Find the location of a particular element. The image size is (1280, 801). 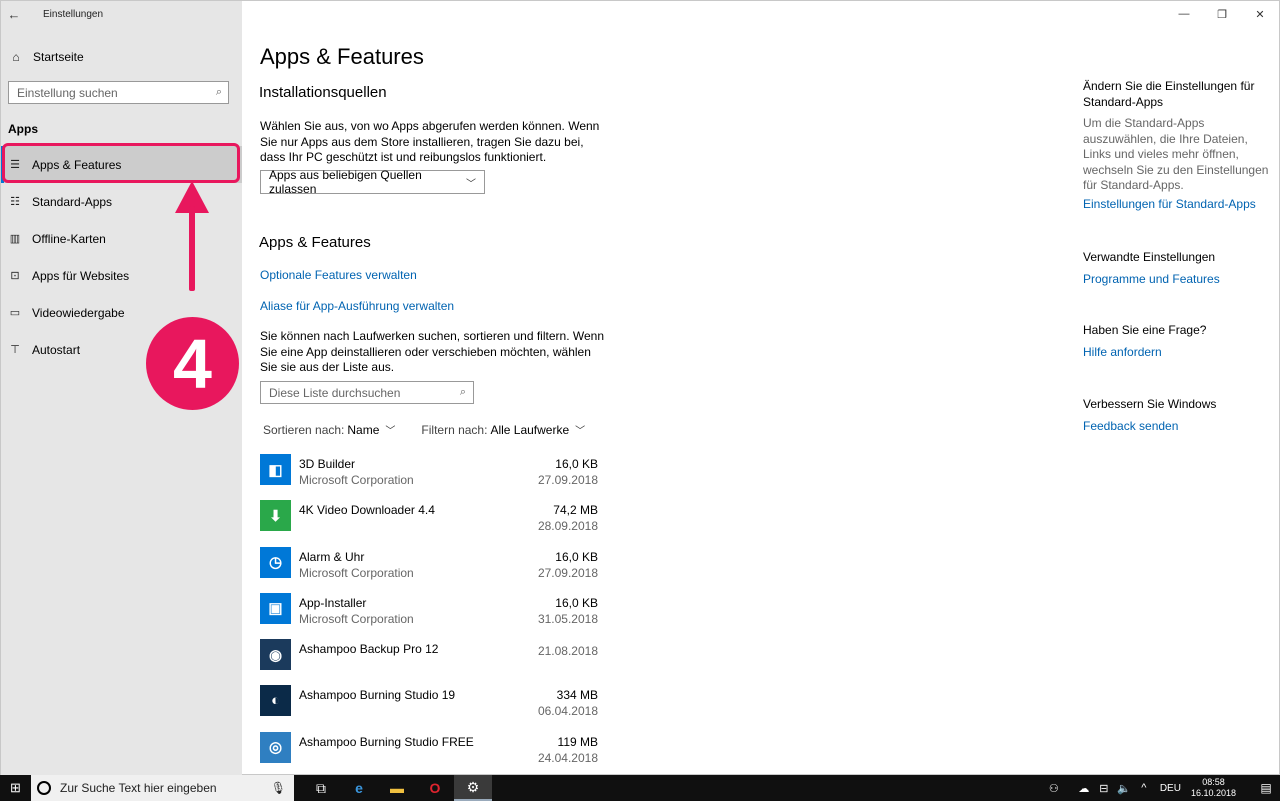

onedrive-icon: ☁ is located at coordinates (1084, 788).